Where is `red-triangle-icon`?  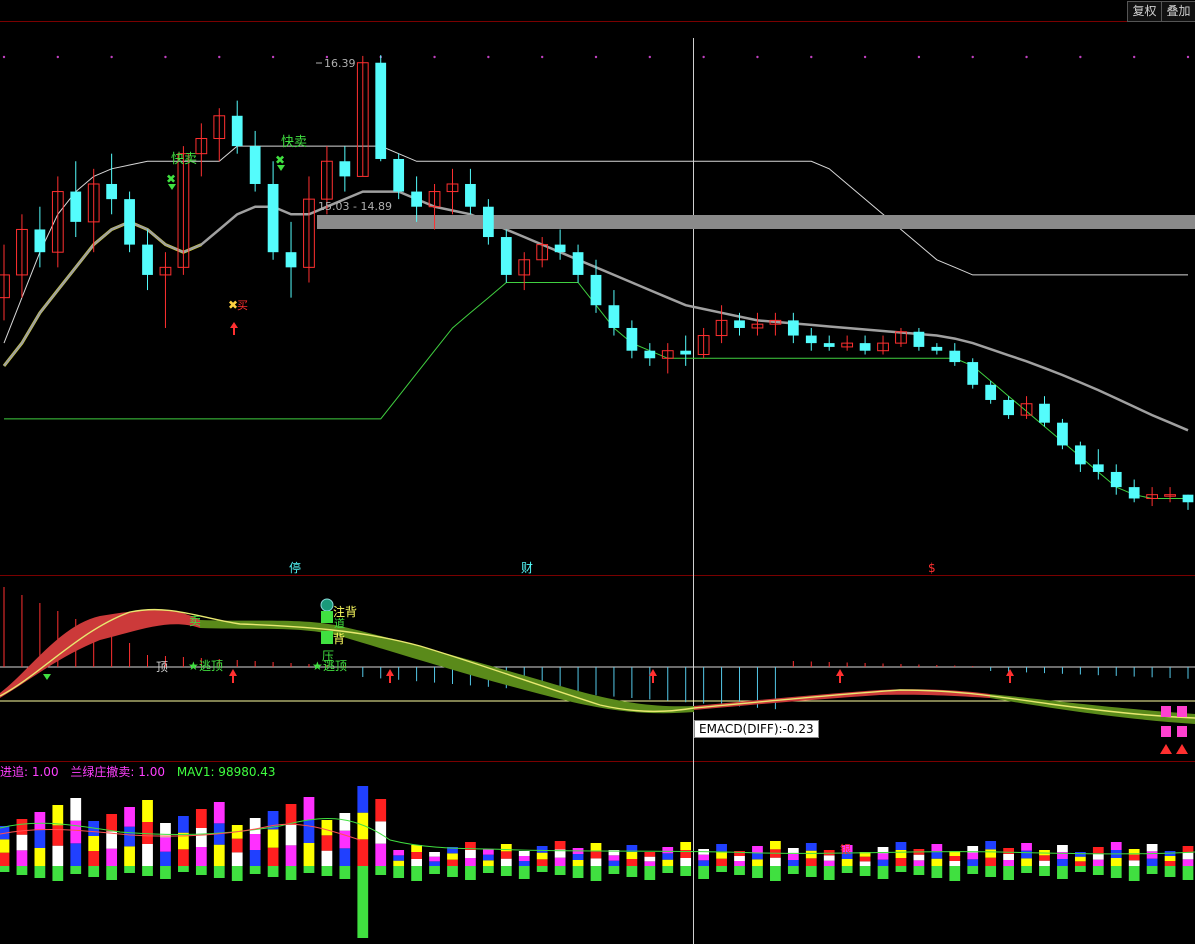 red-triangle-icon is located at coordinates (1182, 749).